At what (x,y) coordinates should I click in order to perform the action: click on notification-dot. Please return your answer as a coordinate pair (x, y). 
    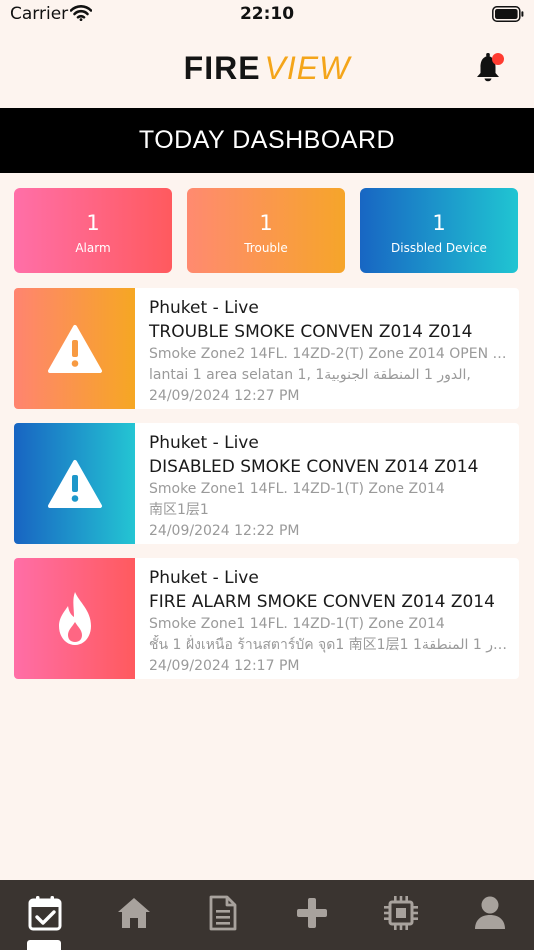
    Looking at the image, I should click on (498, 59).